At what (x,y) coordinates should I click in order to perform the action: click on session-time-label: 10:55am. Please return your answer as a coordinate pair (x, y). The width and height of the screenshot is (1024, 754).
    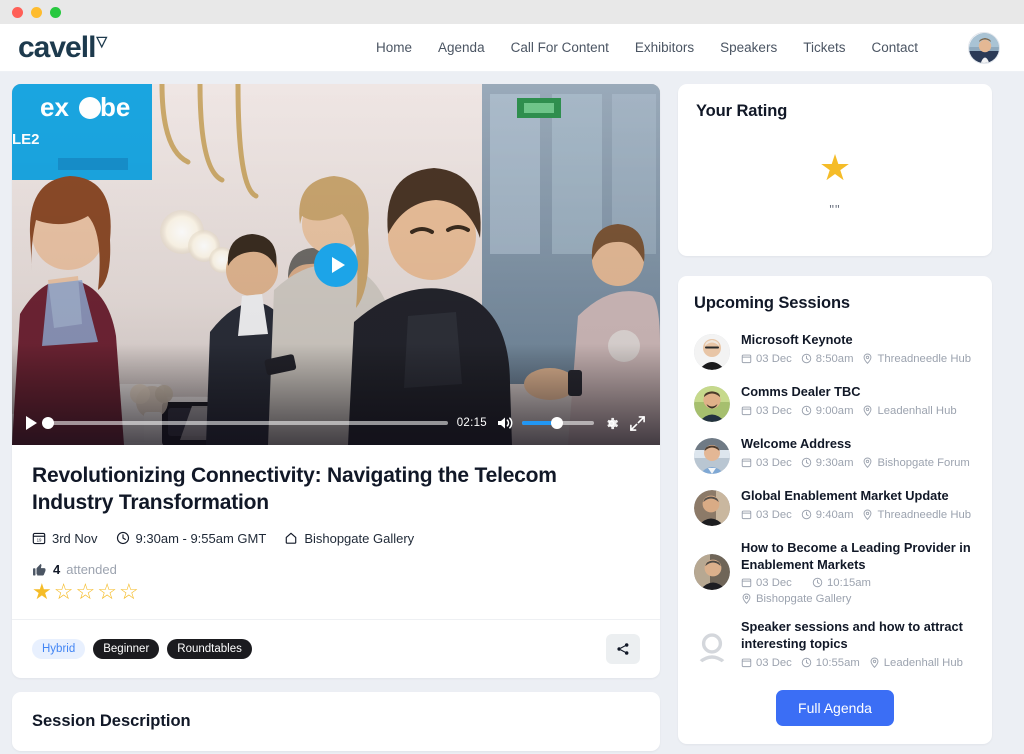
    Looking at the image, I should click on (837, 662).